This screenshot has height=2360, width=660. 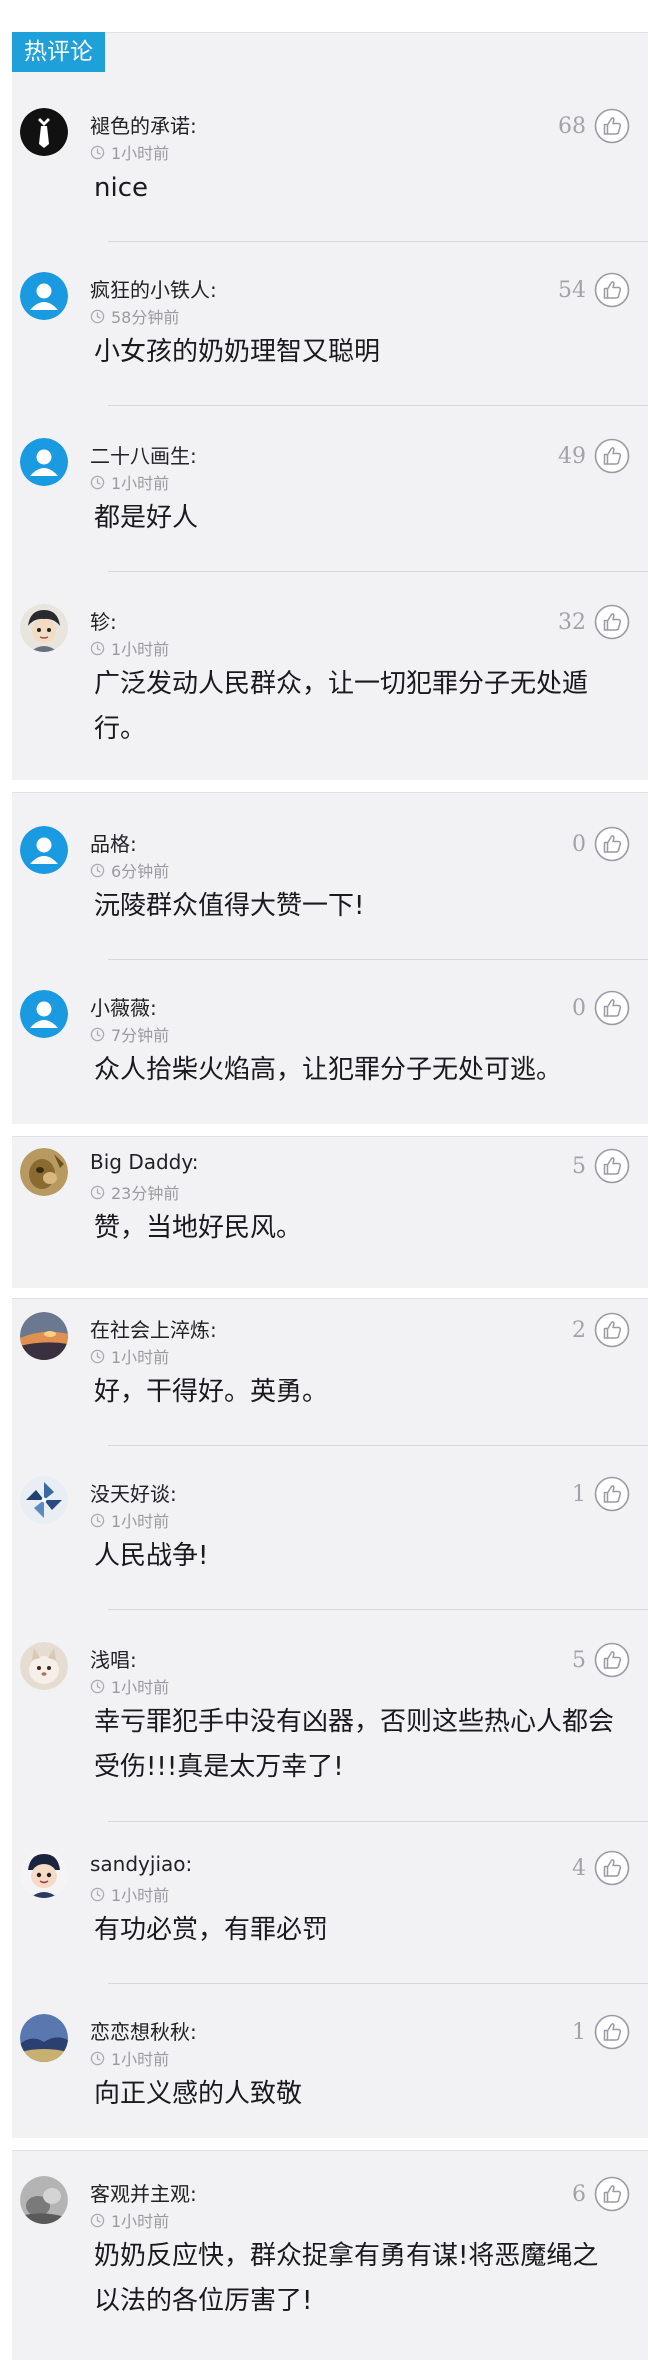 I want to click on comment-text: 广泛发动人民群众，让一切犯罪分子无处遁行。, so click(x=341, y=706).